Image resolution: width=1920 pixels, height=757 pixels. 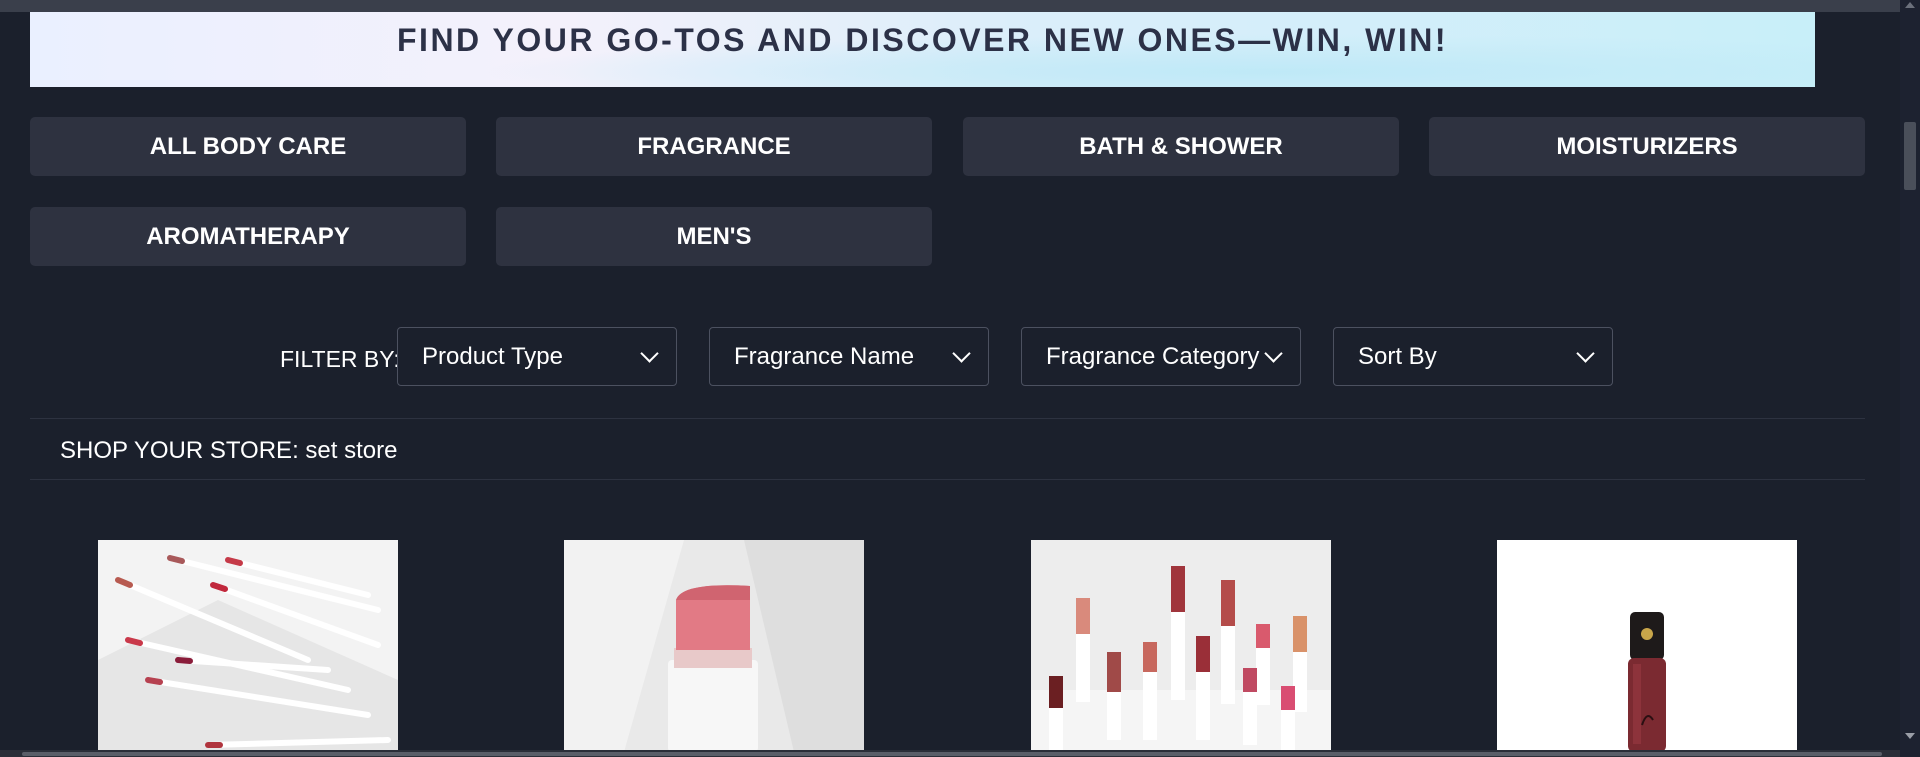 I want to click on scroll-down-arrow-icon, so click(x=1910, y=736).